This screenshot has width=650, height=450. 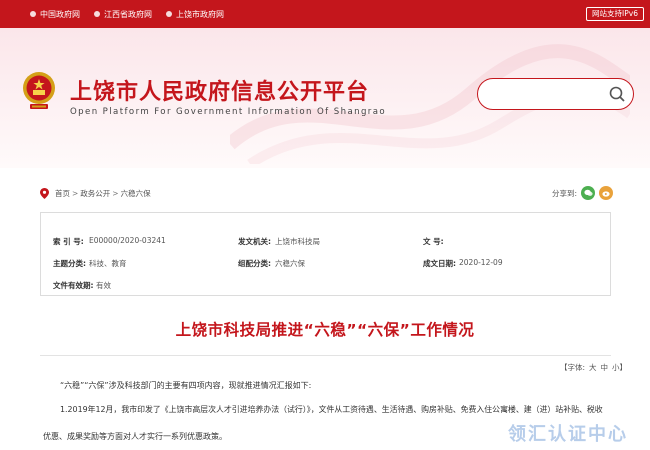 I want to click on org-label: 发文机关:, so click(x=254, y=241).